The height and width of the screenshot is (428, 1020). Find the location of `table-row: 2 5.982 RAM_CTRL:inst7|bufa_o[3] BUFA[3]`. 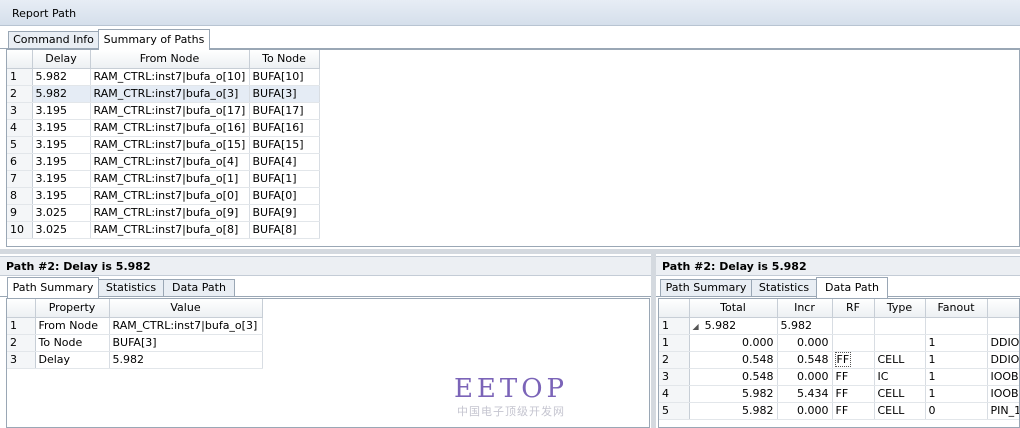

table-row: 2 5.982 RAM_CTRL:inst7|bufa_o[3] BUFA[3] is located at coordinates (163, 94).